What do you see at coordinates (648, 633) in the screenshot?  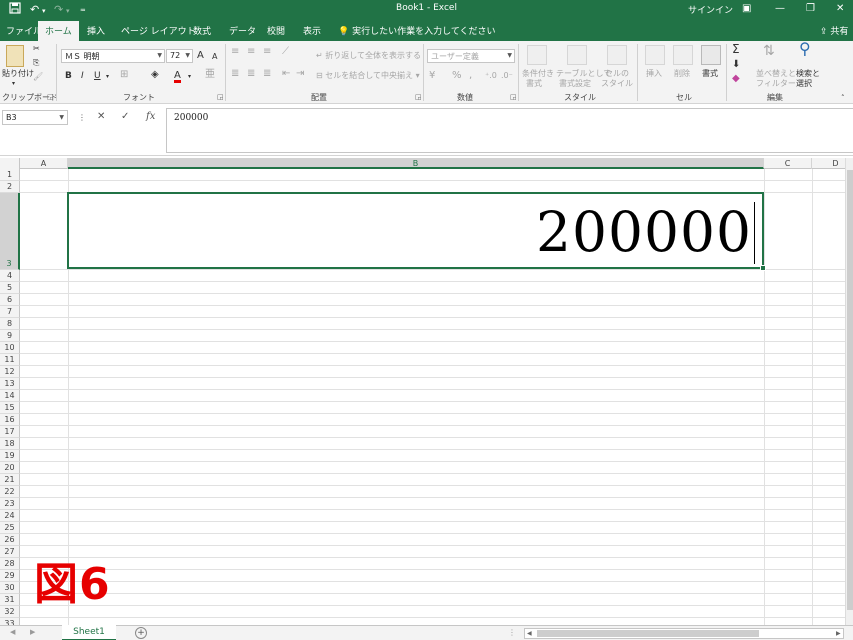 I see `horizontal-scrollbar-thumb` at bounding box center [648, 633].